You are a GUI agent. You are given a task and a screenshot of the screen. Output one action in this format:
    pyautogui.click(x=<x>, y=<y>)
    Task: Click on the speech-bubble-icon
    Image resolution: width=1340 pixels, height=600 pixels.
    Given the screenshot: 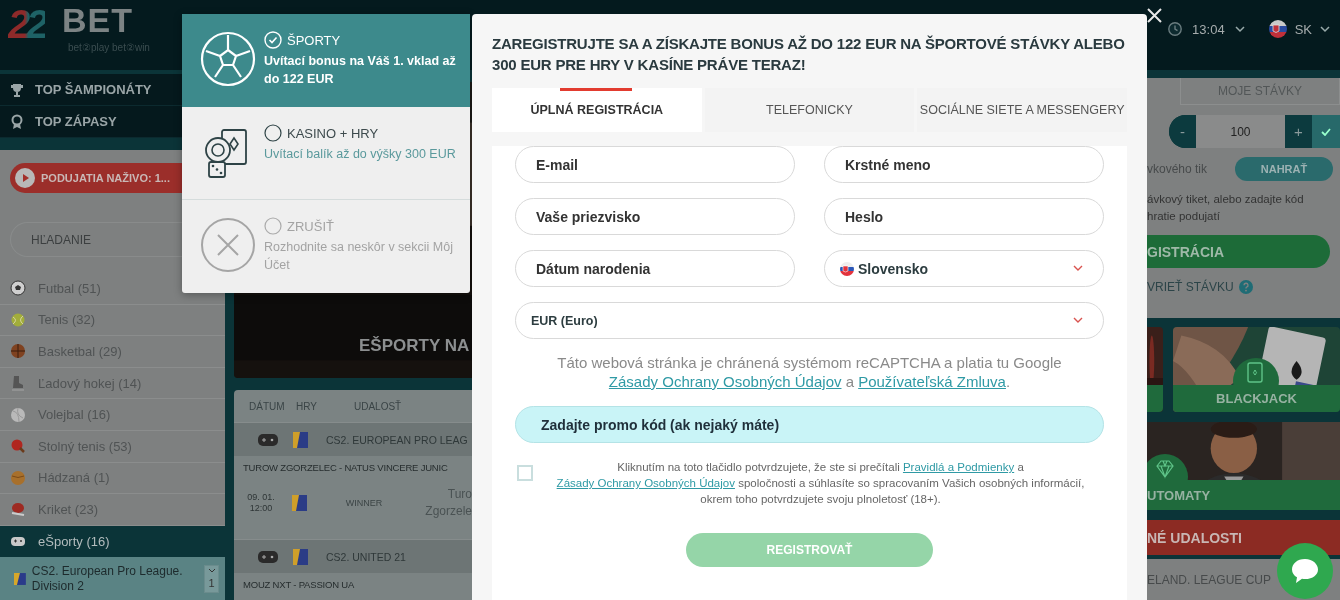 What is the action you would take?
    pyautogui.click(x=1305, y=571)
    